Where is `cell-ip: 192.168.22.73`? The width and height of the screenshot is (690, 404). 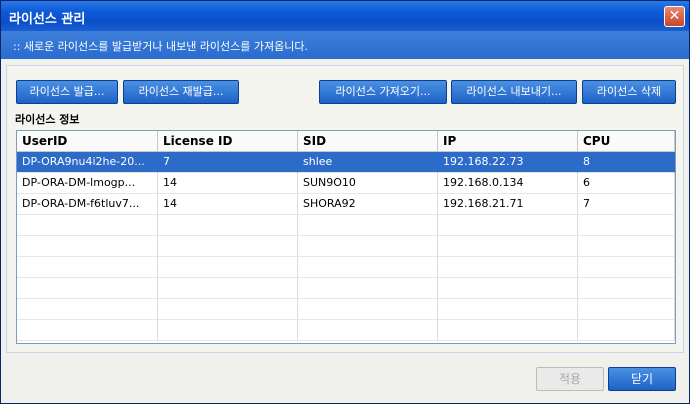
cell-ip: 192.168.22.73 is located at coordinates (508, 162).